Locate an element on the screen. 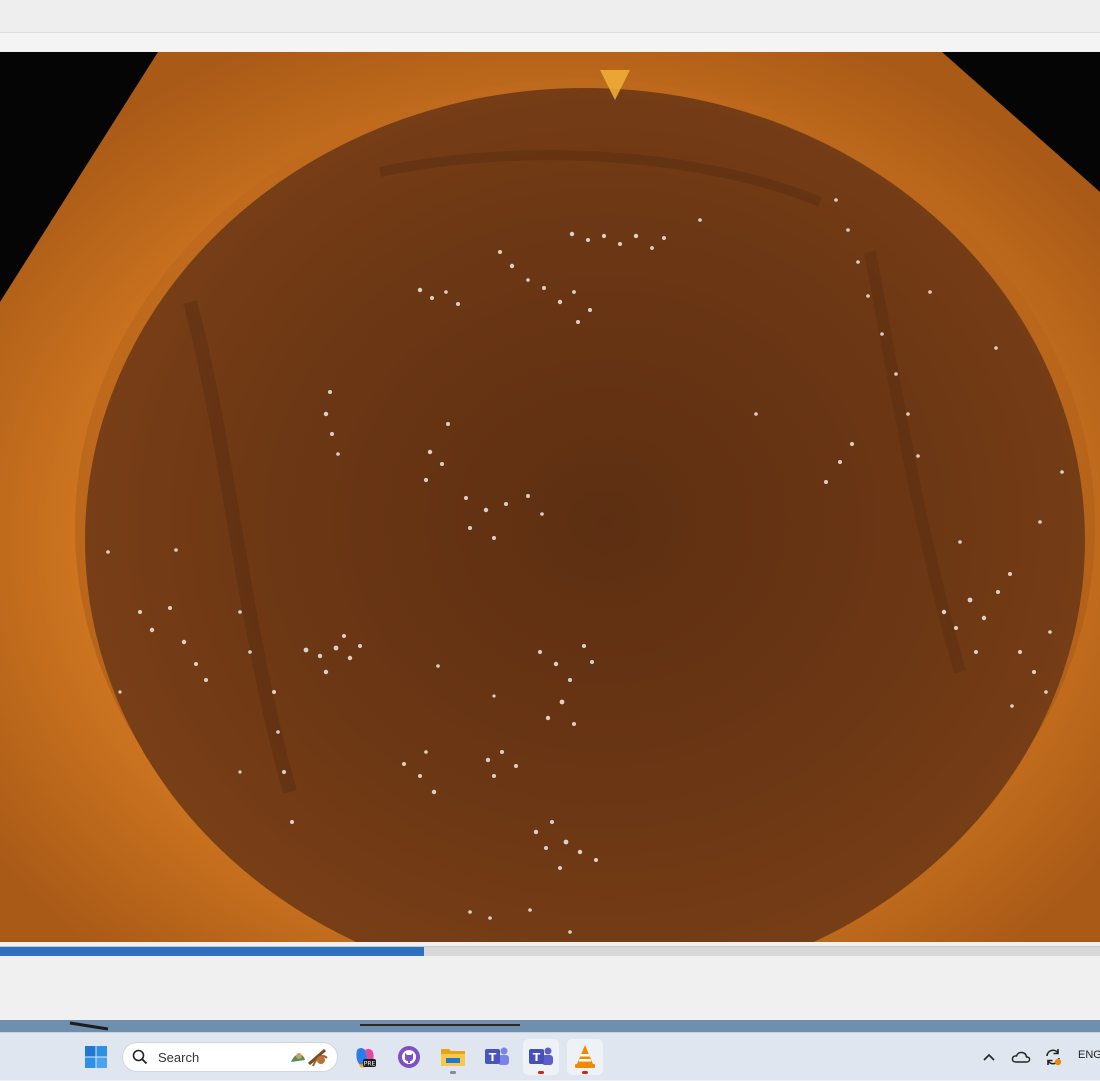  copilot-taskbar-button: PRE is located at coordinates (365, 1057).